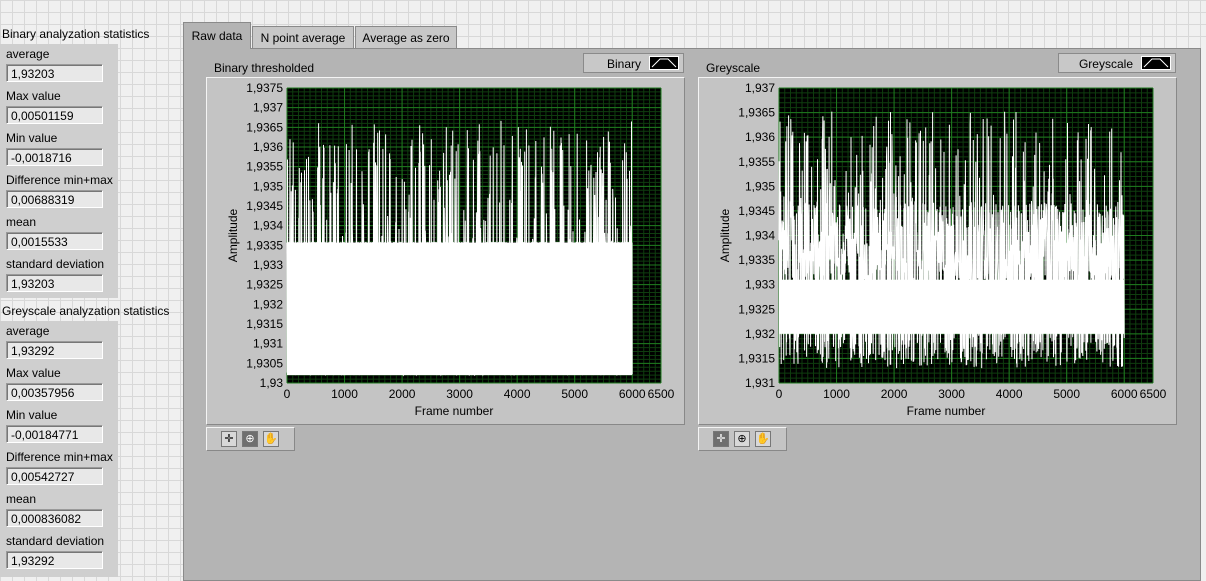 This screenshot has height=581, width=1206. I want to click on binary-y-tick-label: 1,93, so click(272, 383).